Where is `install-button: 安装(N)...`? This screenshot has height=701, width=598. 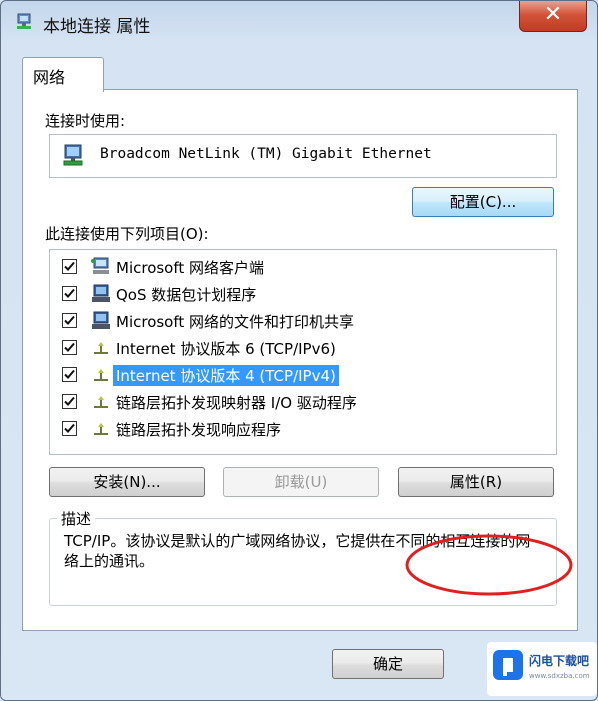
install-button: 安装(N)... is located at coordinates (127, 482).